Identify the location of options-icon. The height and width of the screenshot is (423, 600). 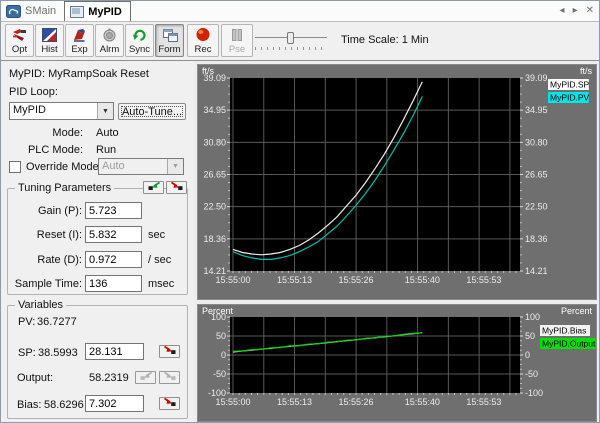
(19, 34).